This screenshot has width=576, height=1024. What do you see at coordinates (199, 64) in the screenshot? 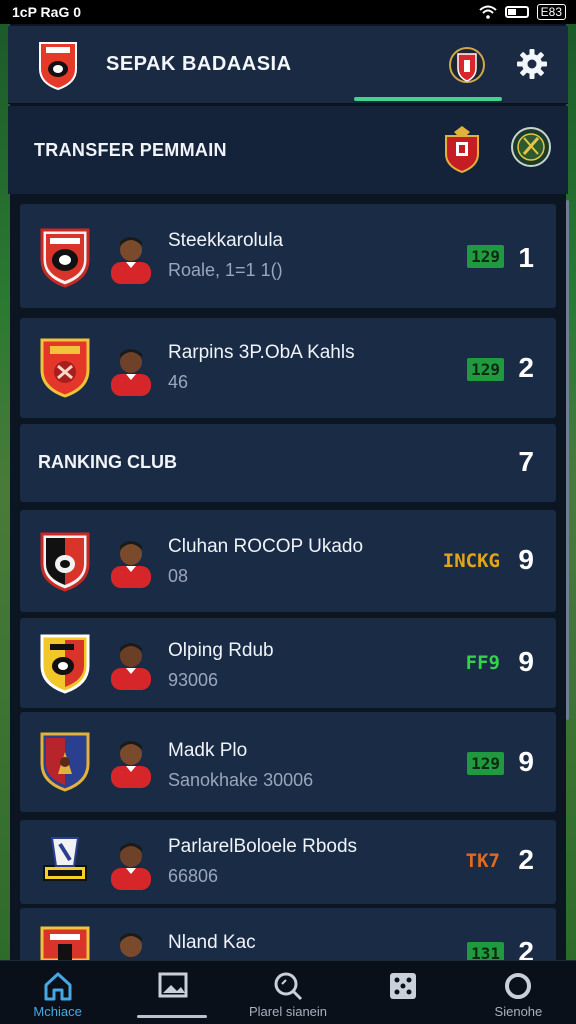
I see `app-title: SEPAK BADAASIA` at bounding box center [199, 64].